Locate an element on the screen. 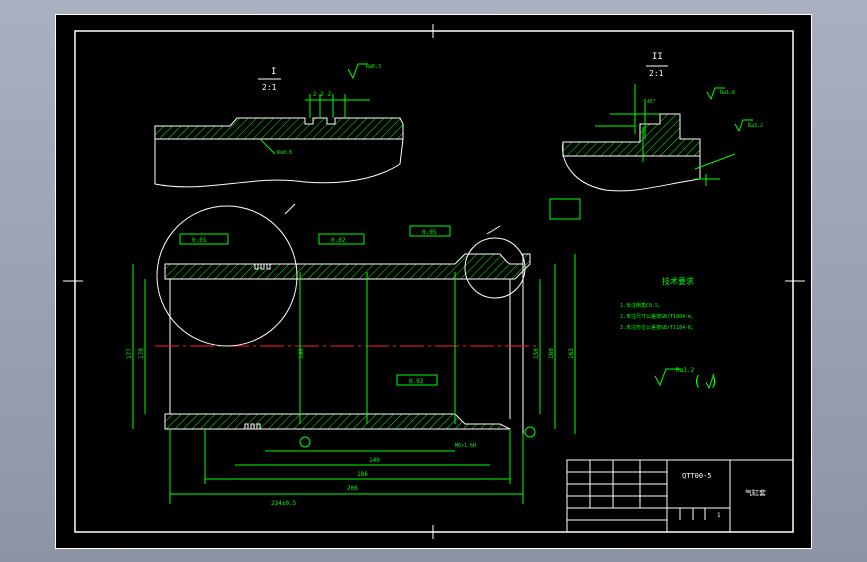 The width and height of the screenshot is (867, 562). general-roughness-value: Ra3.2 is located at coordinates (685, 370).